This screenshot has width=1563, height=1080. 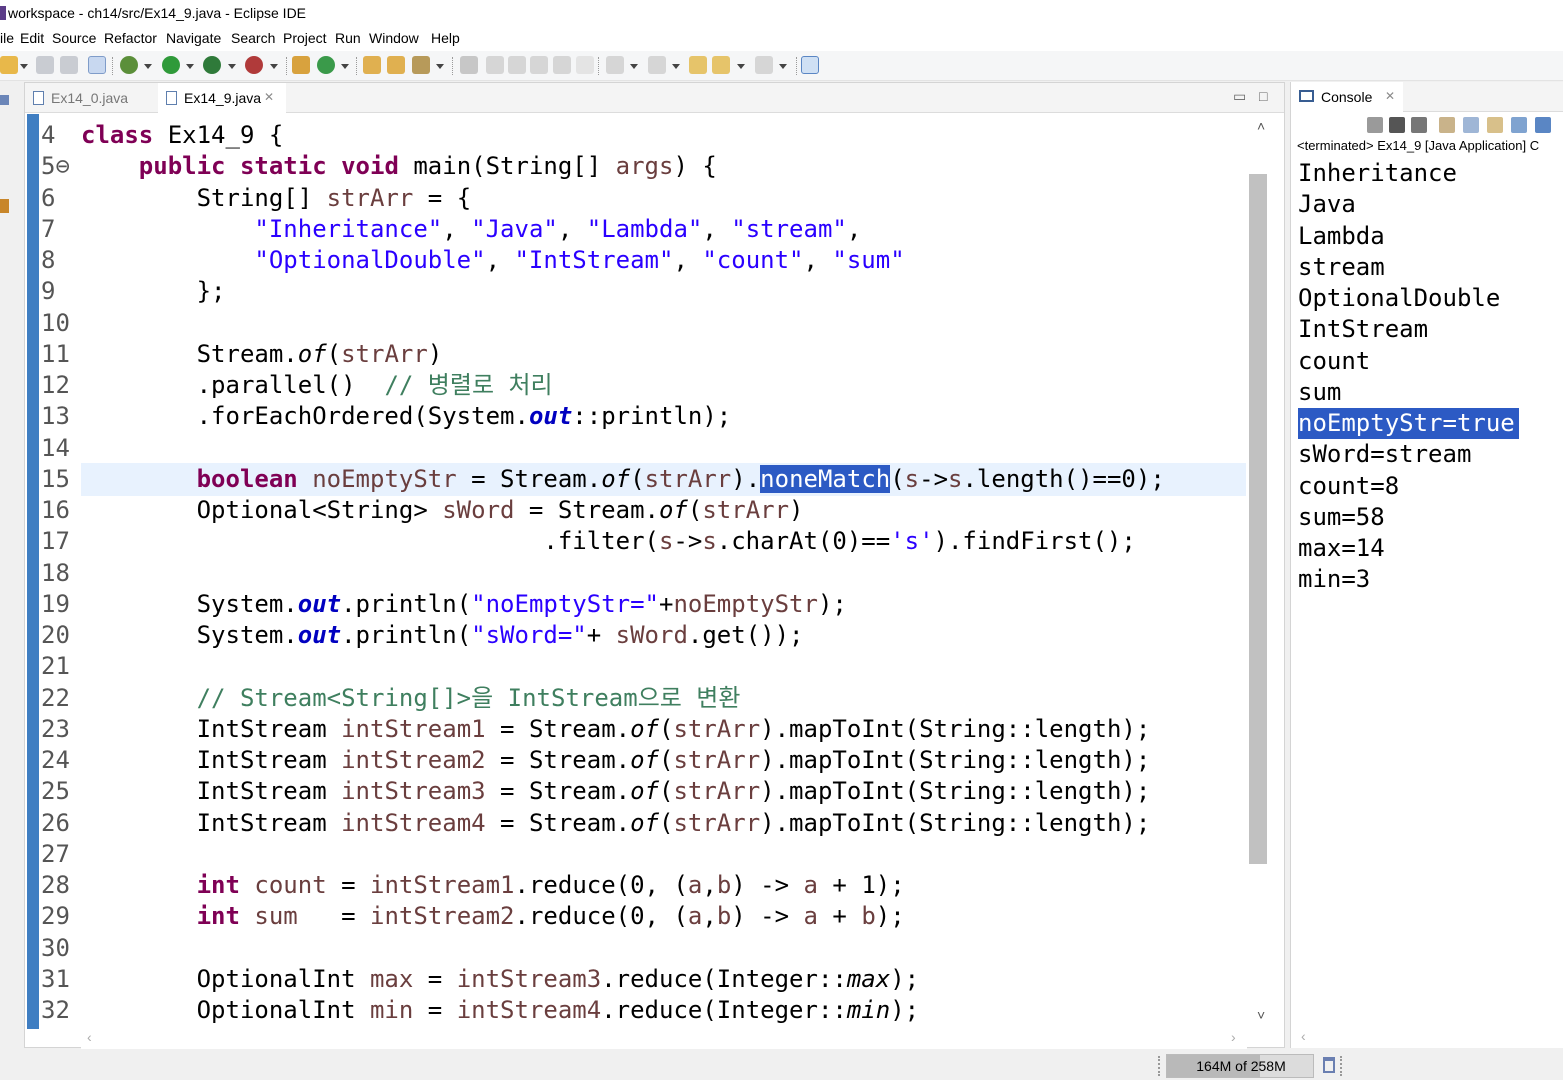 I want to click on chevron-up-icon: ˄, so click(x=1261, y=126).